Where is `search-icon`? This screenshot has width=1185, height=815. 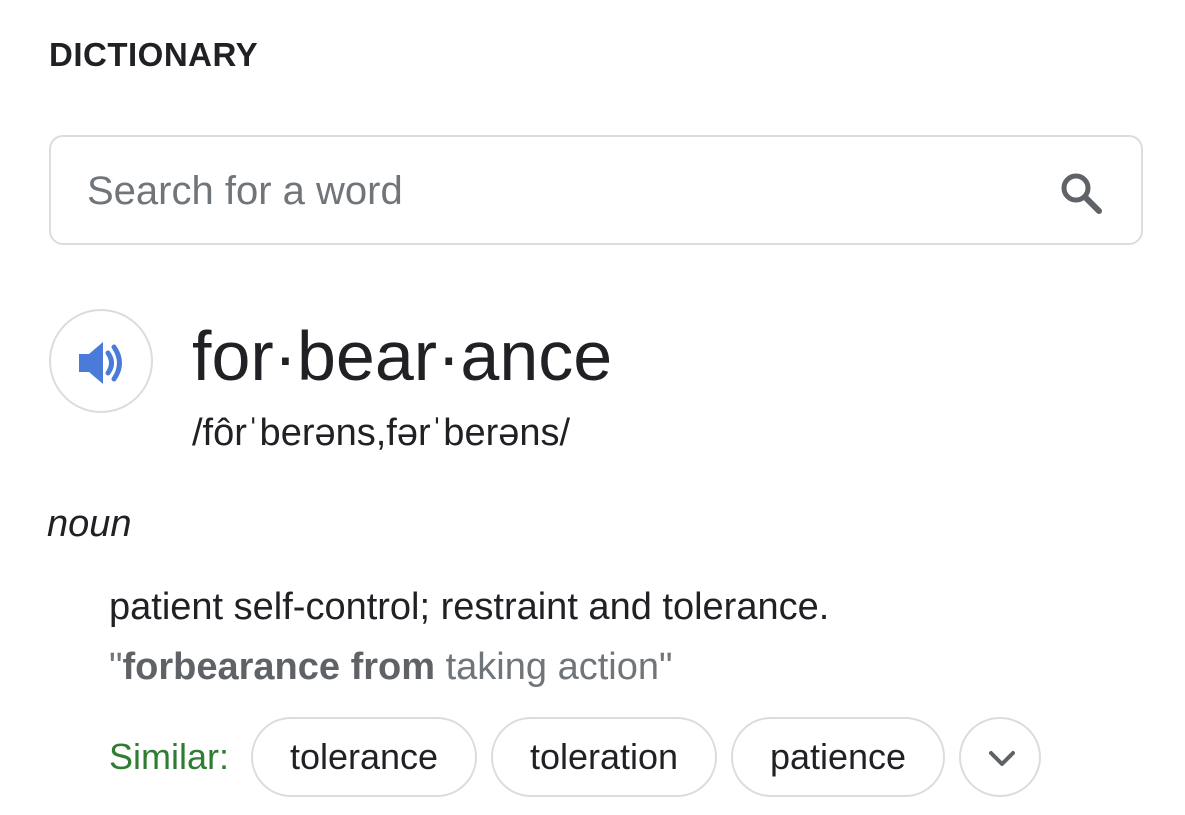
search-icon is located at coordinates (1082, 194).